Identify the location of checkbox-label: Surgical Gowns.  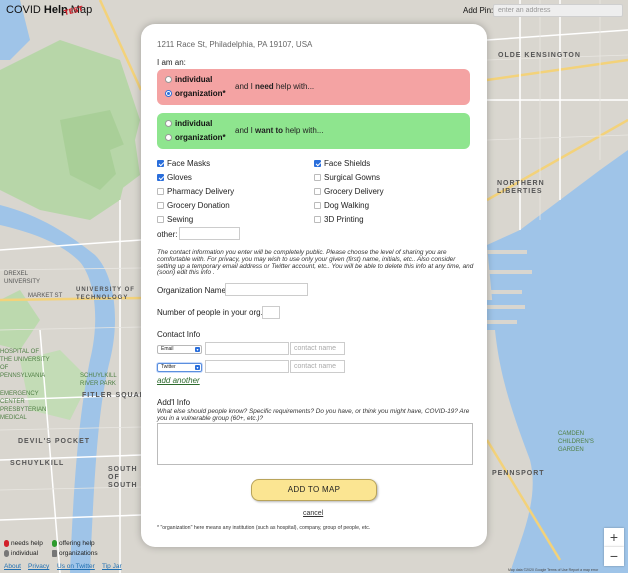
(352, 177).